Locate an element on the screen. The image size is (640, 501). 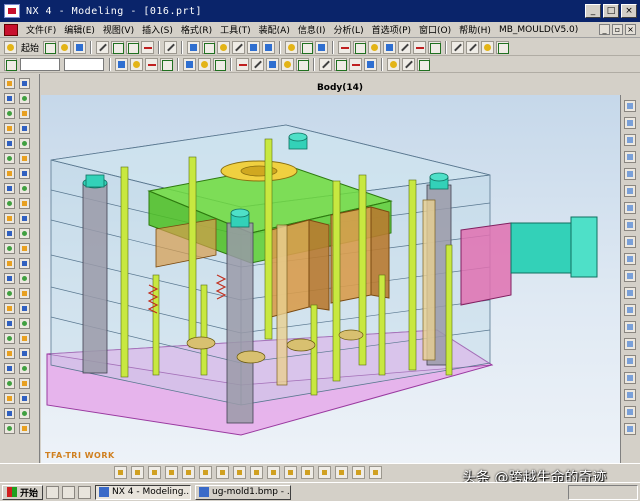
offset-icon is located at coordinates (340, 64).